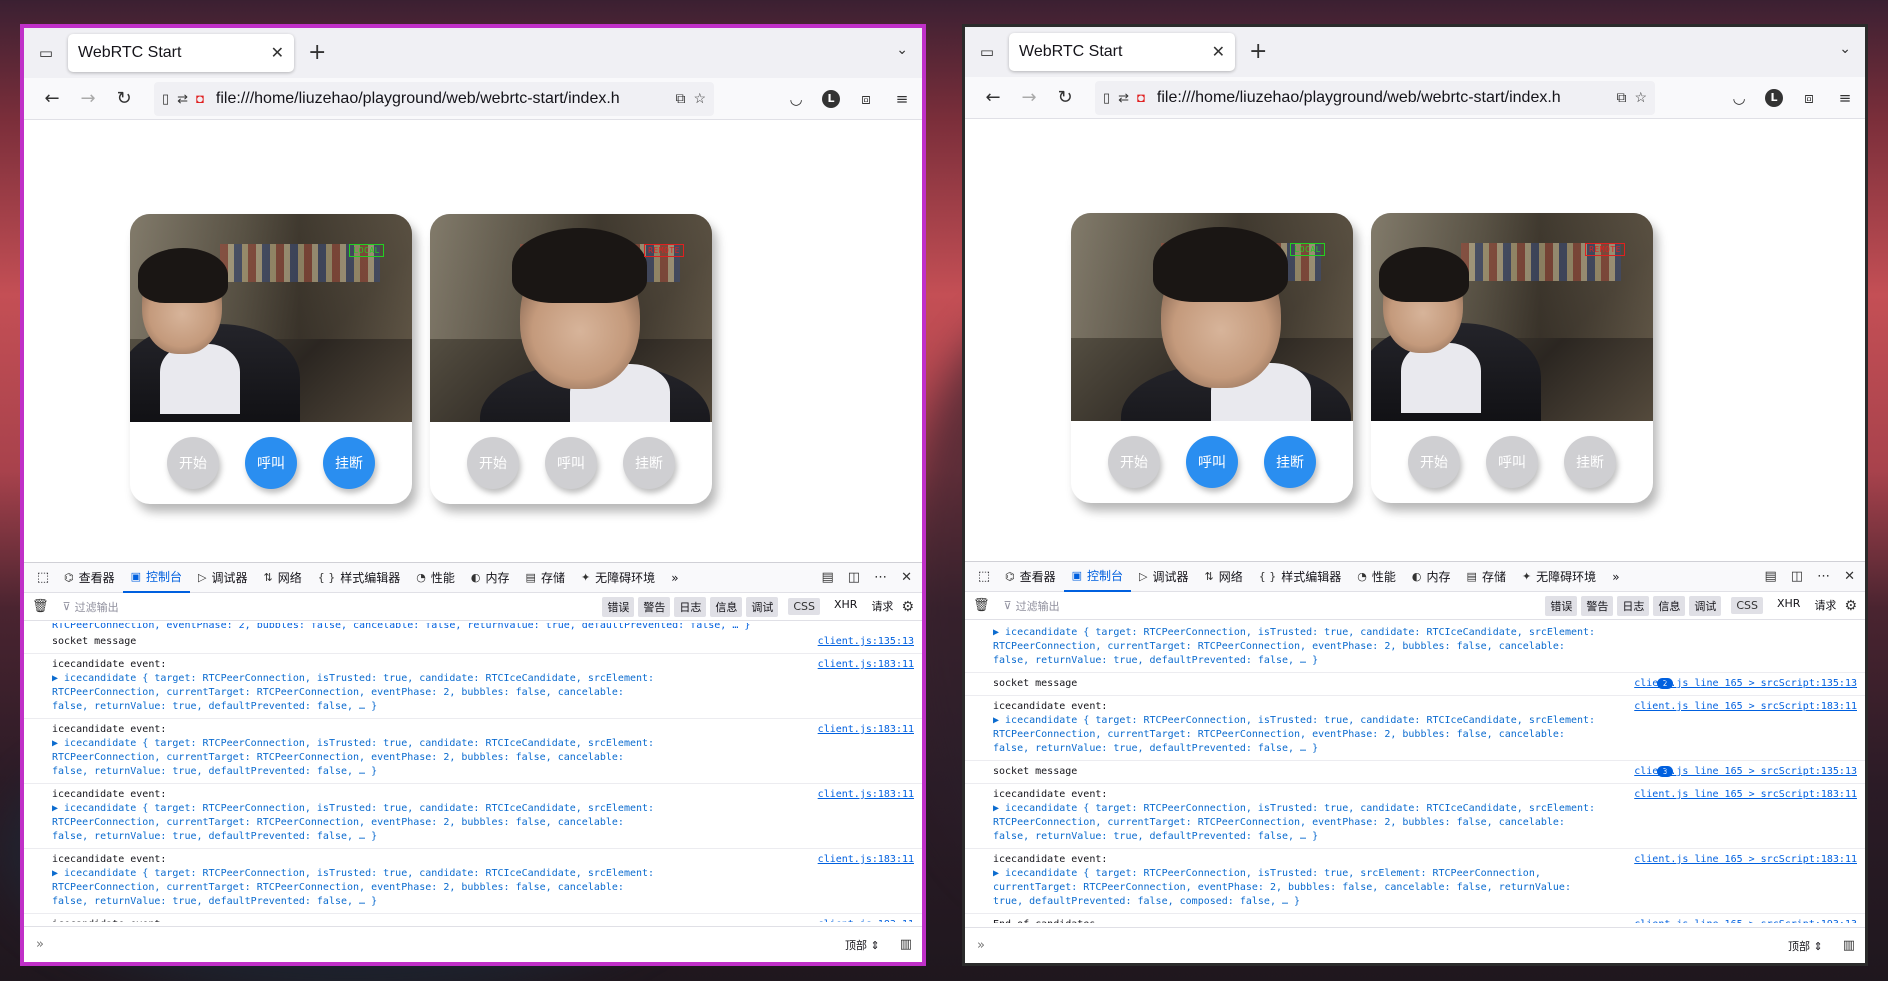 This screenshot has width=1888, height=981. Describe the element at coordinates (1224, 577) in the screenshot. I see `tab-network: ⇅ 网络` at that location.